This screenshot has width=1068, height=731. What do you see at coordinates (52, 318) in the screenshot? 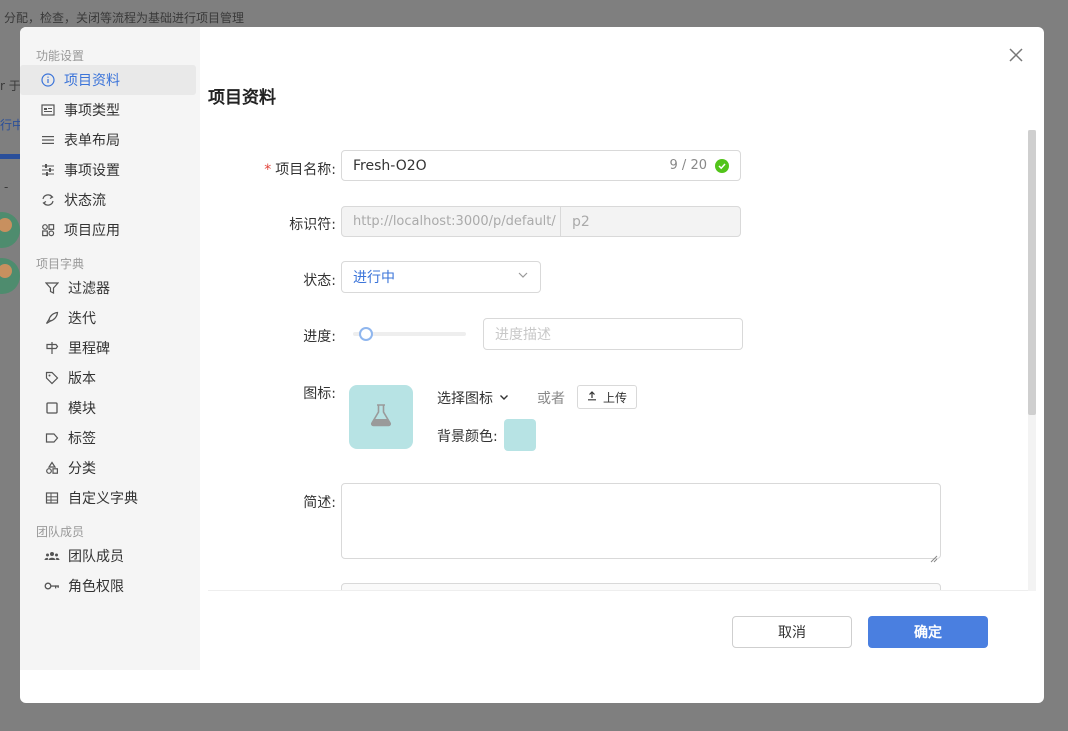
I see `rocket-icon` at bounding box center [52, 318].